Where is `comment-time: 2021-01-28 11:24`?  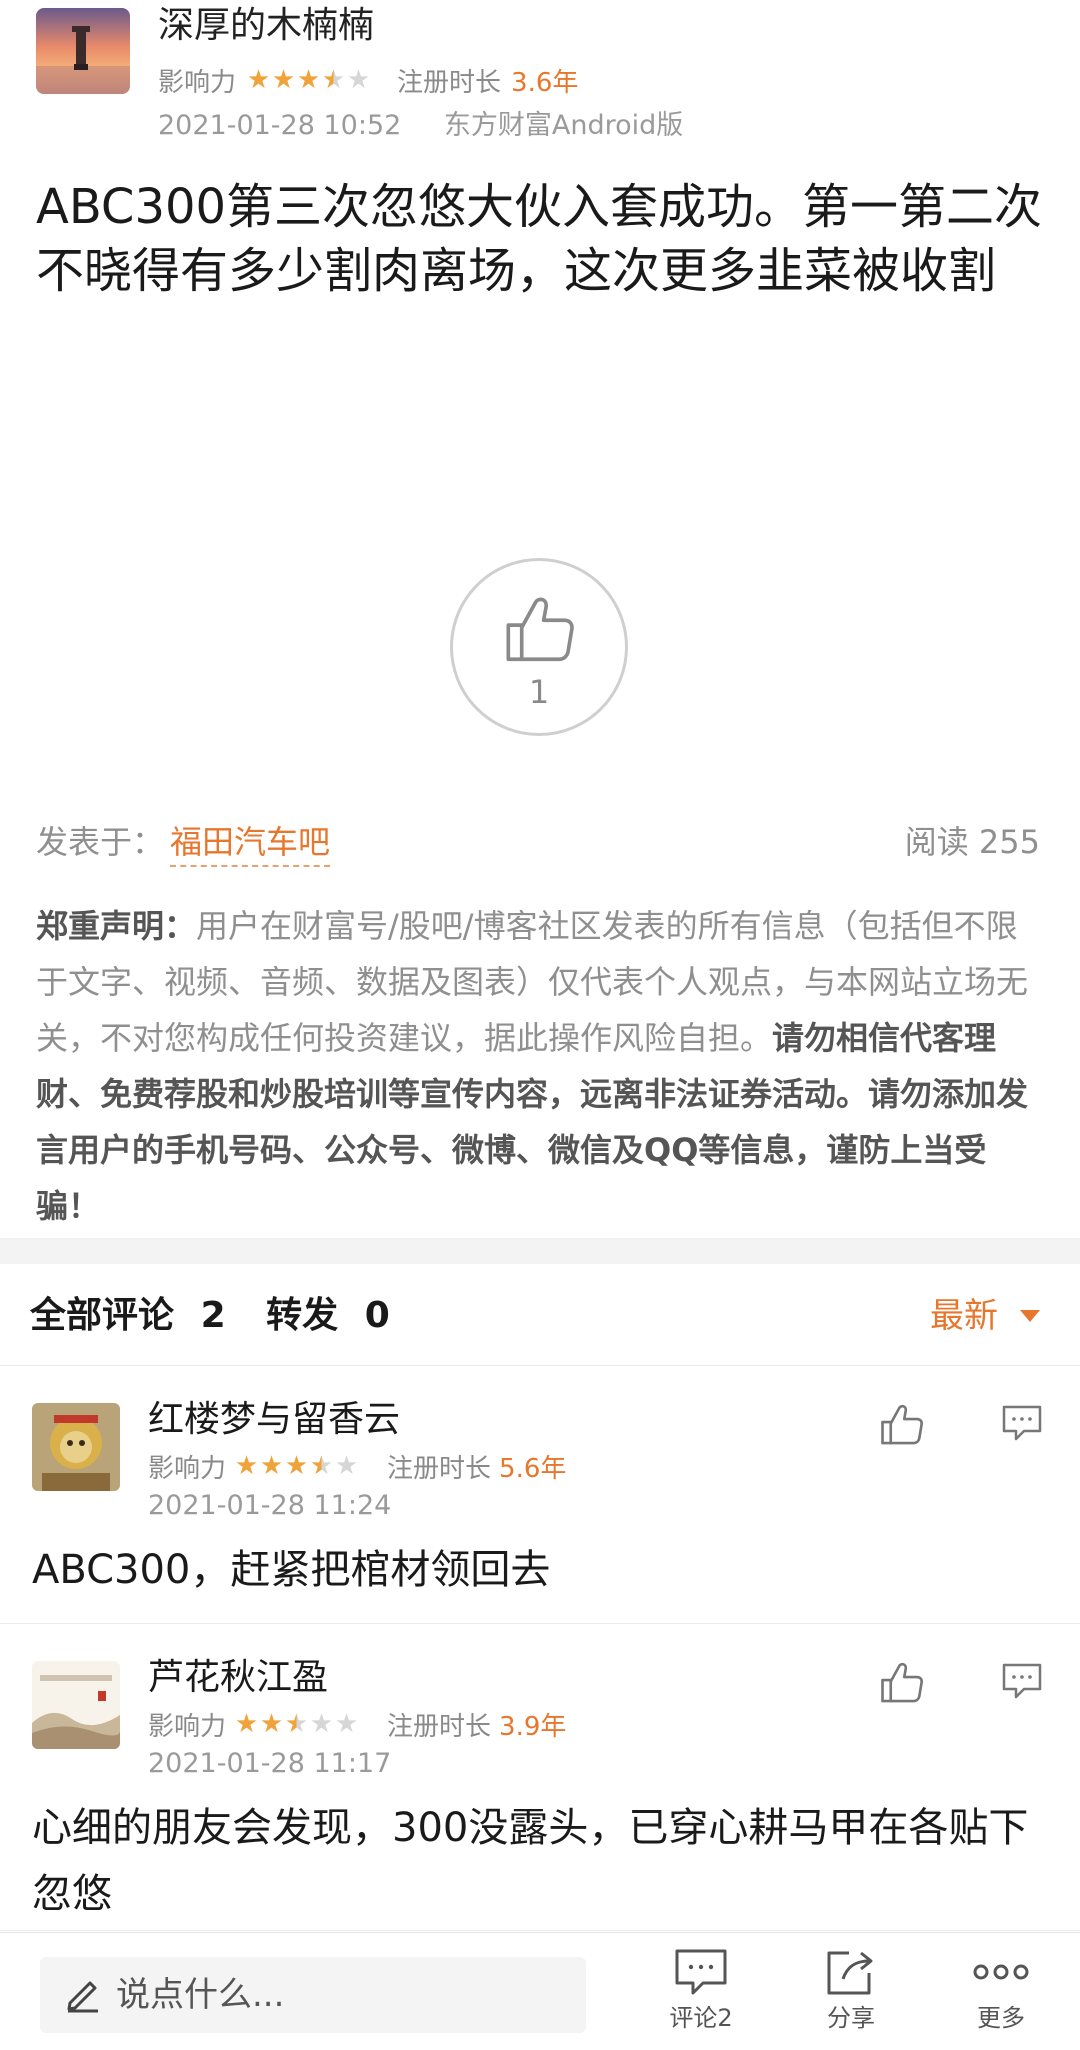 comment-time: 2021-01-28 11:24 is located at coordinates (270, 1505).